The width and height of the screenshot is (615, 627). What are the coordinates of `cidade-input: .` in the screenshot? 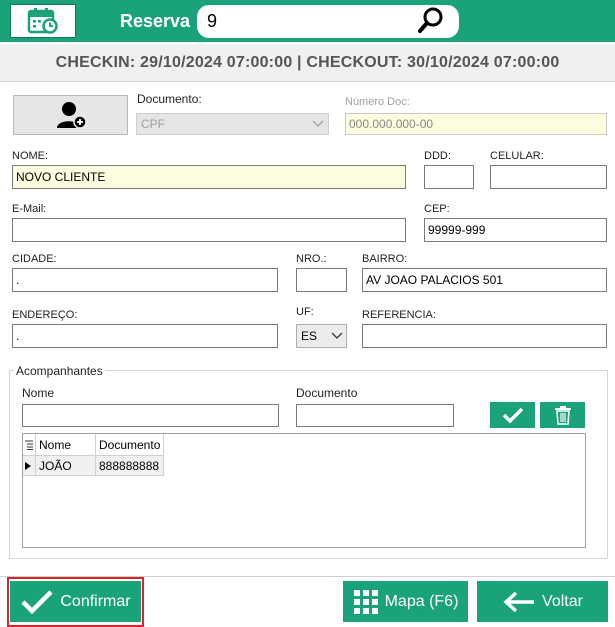 It's located at (145, 280).